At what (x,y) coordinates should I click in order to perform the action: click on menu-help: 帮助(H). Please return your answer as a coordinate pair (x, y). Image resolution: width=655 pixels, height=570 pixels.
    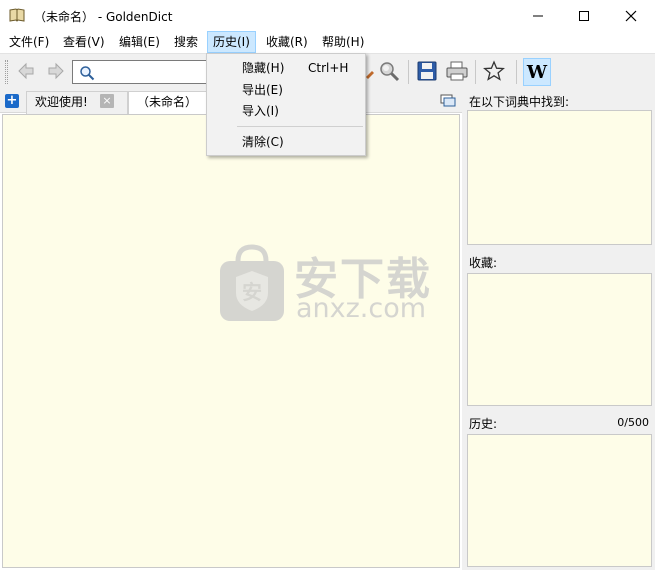
    Looking at the image, I should click on (343, 42).